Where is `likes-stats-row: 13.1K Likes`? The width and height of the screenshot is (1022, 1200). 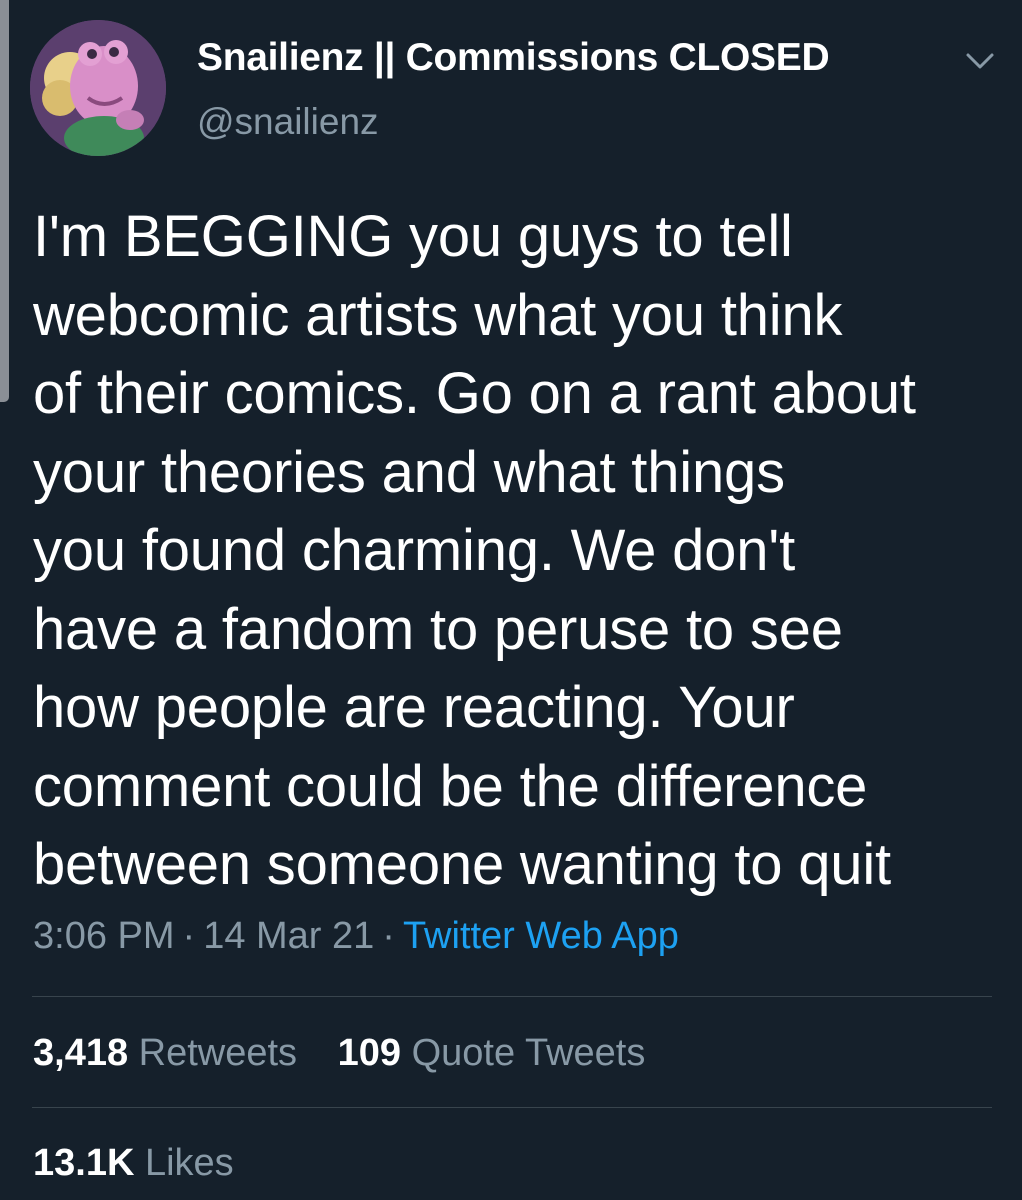
likes-stats-row: 13.1K Likes is located at coordinates (148, 1163).